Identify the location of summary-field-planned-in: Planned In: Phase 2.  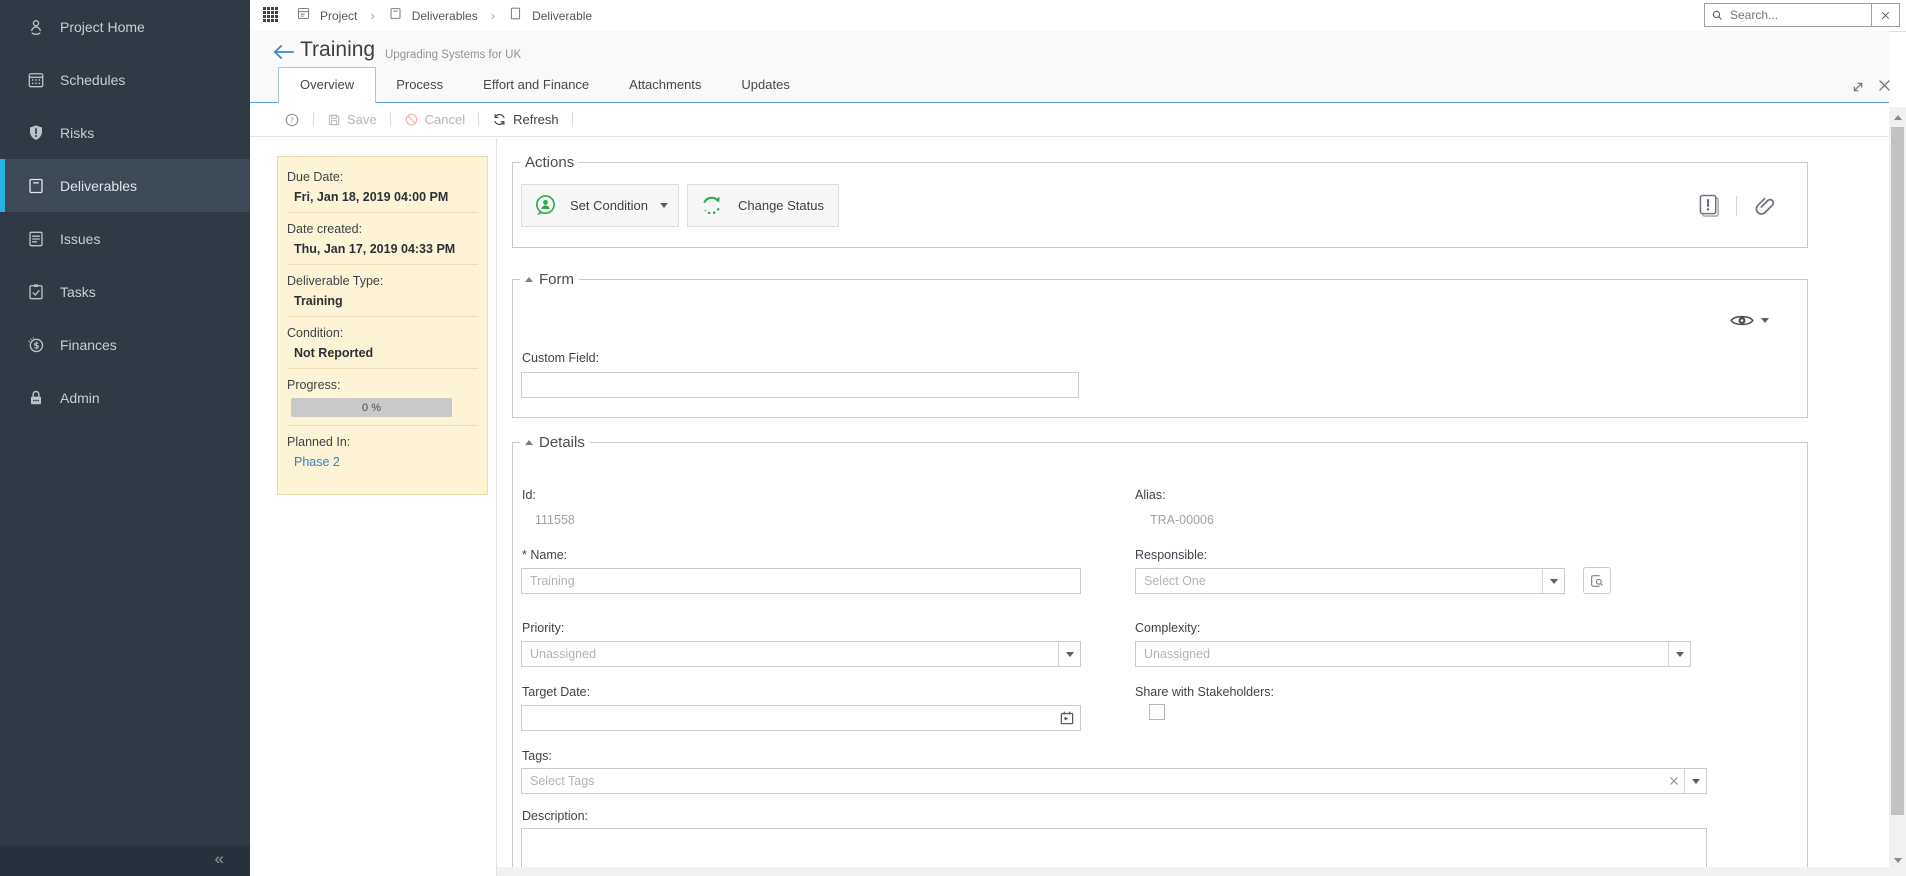
(382, 452).